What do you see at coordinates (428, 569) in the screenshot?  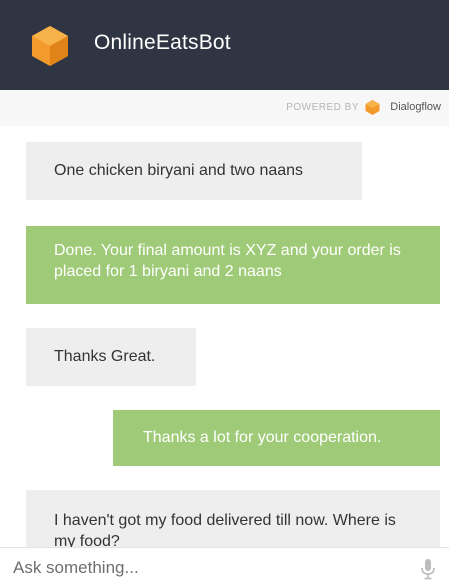 I see `microphone-icon` at bounding box center [428, 569].